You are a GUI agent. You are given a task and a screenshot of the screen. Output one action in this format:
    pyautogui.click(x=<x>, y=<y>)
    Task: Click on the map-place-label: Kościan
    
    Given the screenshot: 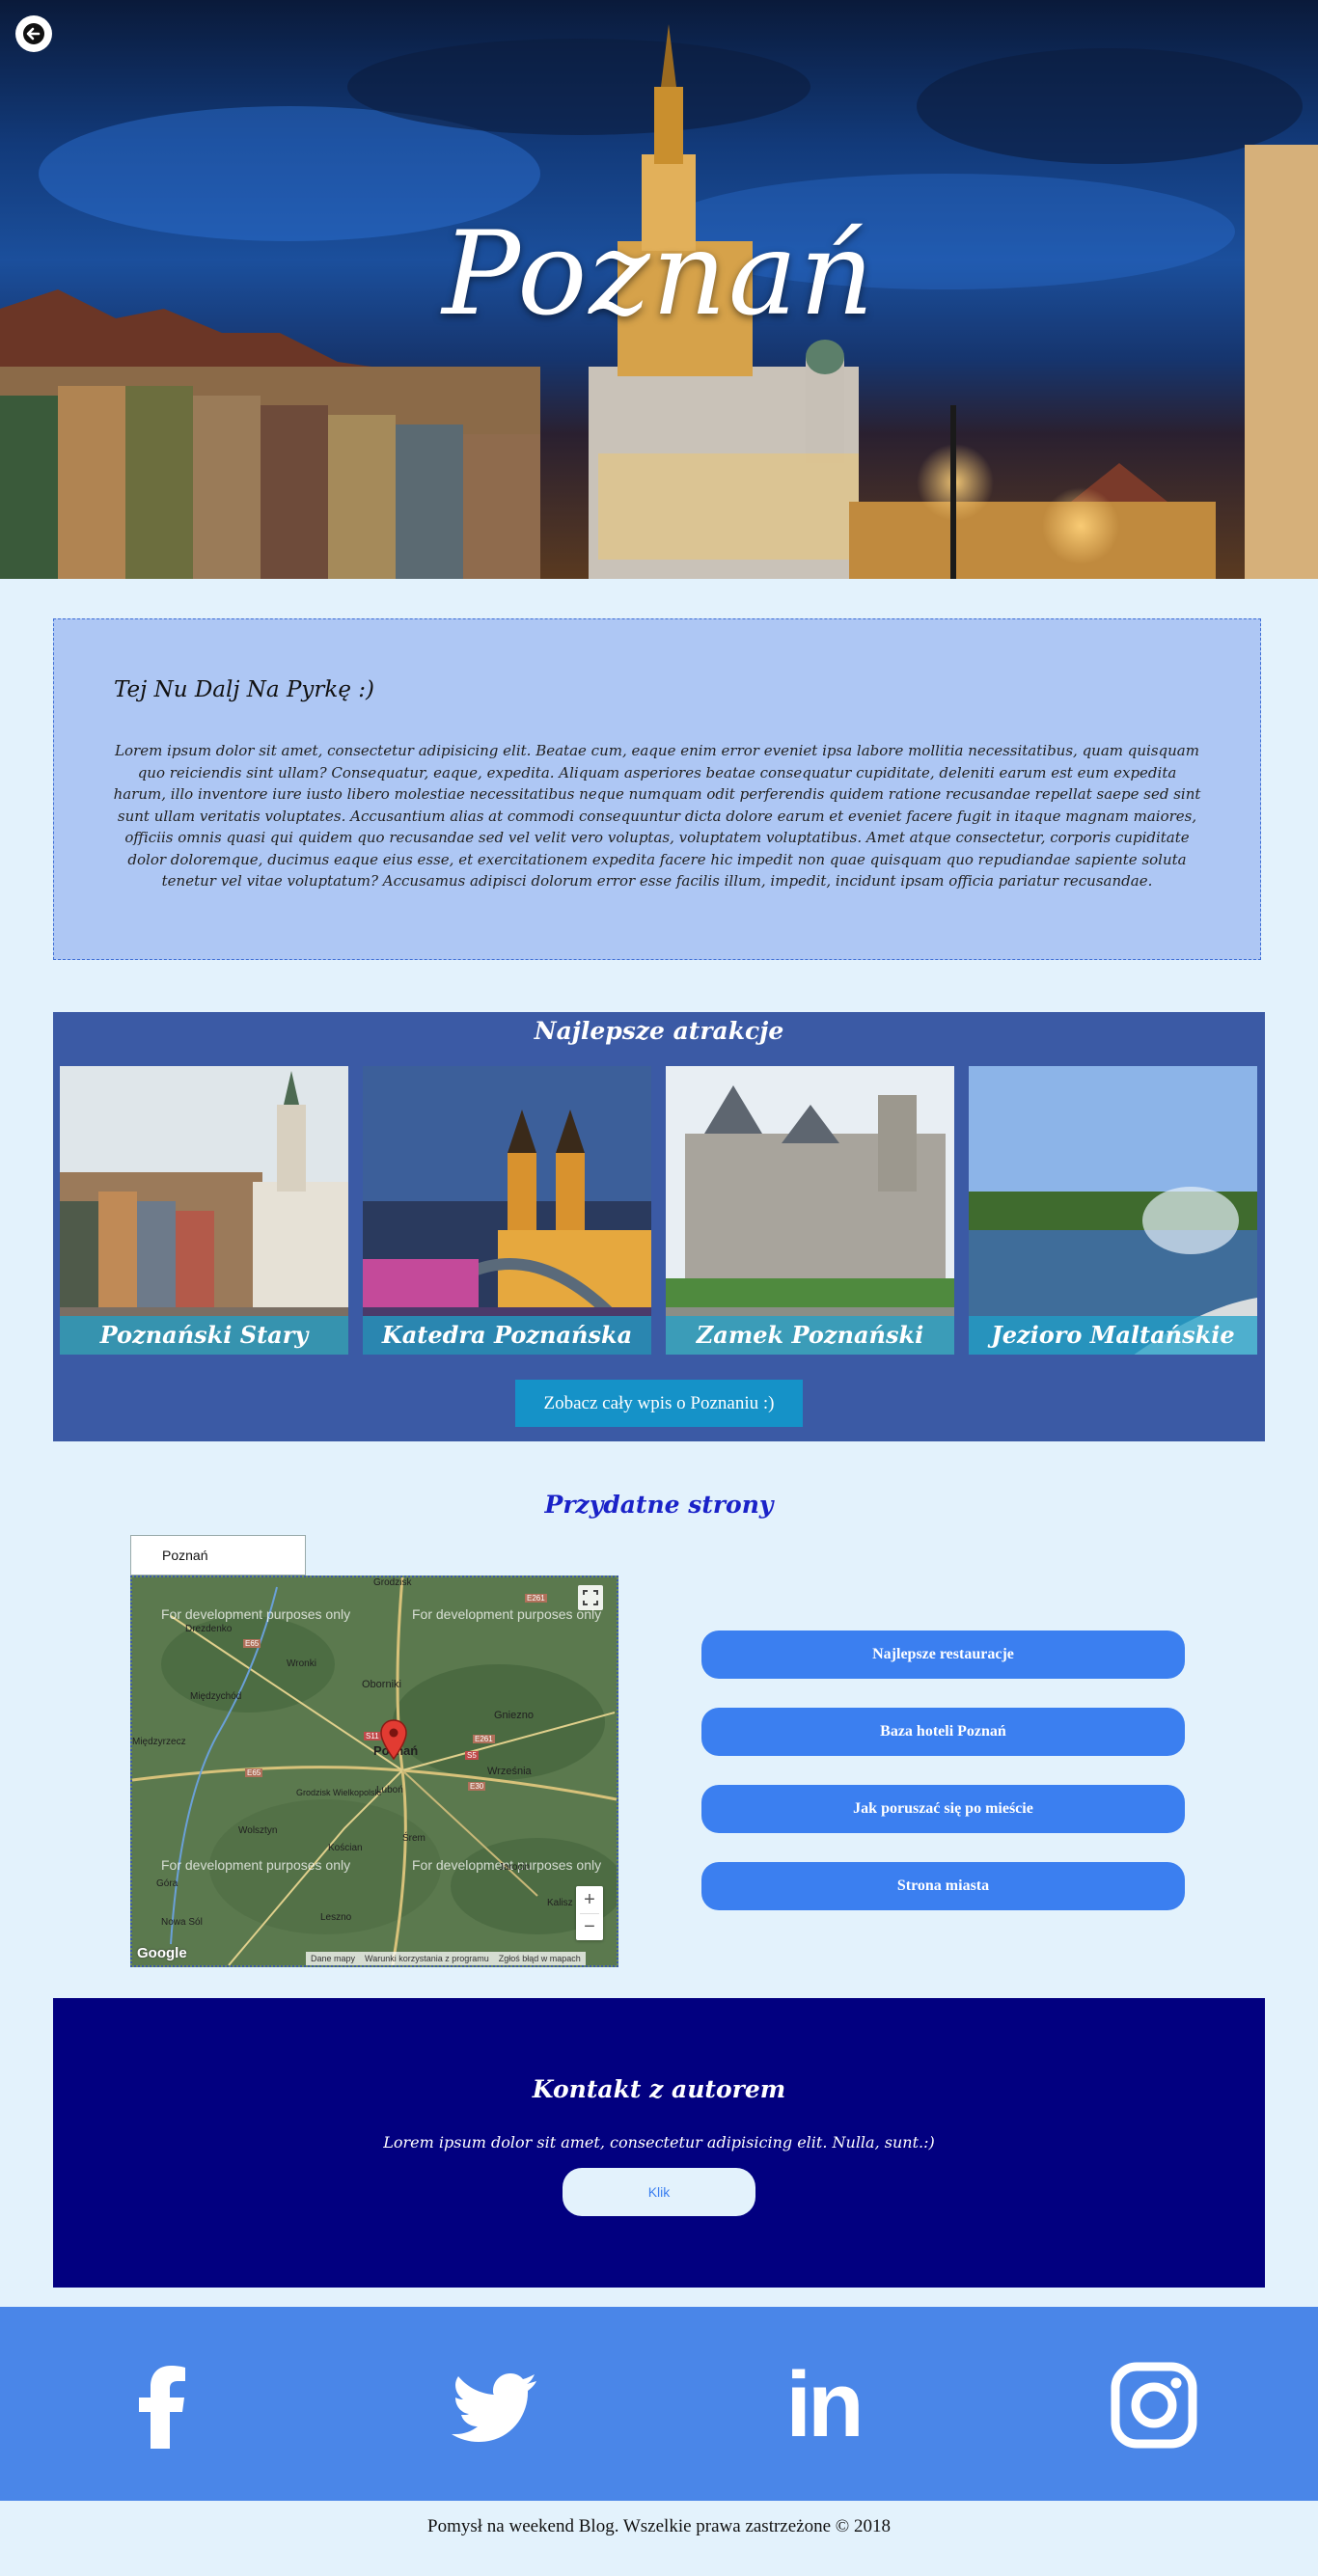 What is the action you would take?
    pyautogui.click(x=345, y=1848)
    